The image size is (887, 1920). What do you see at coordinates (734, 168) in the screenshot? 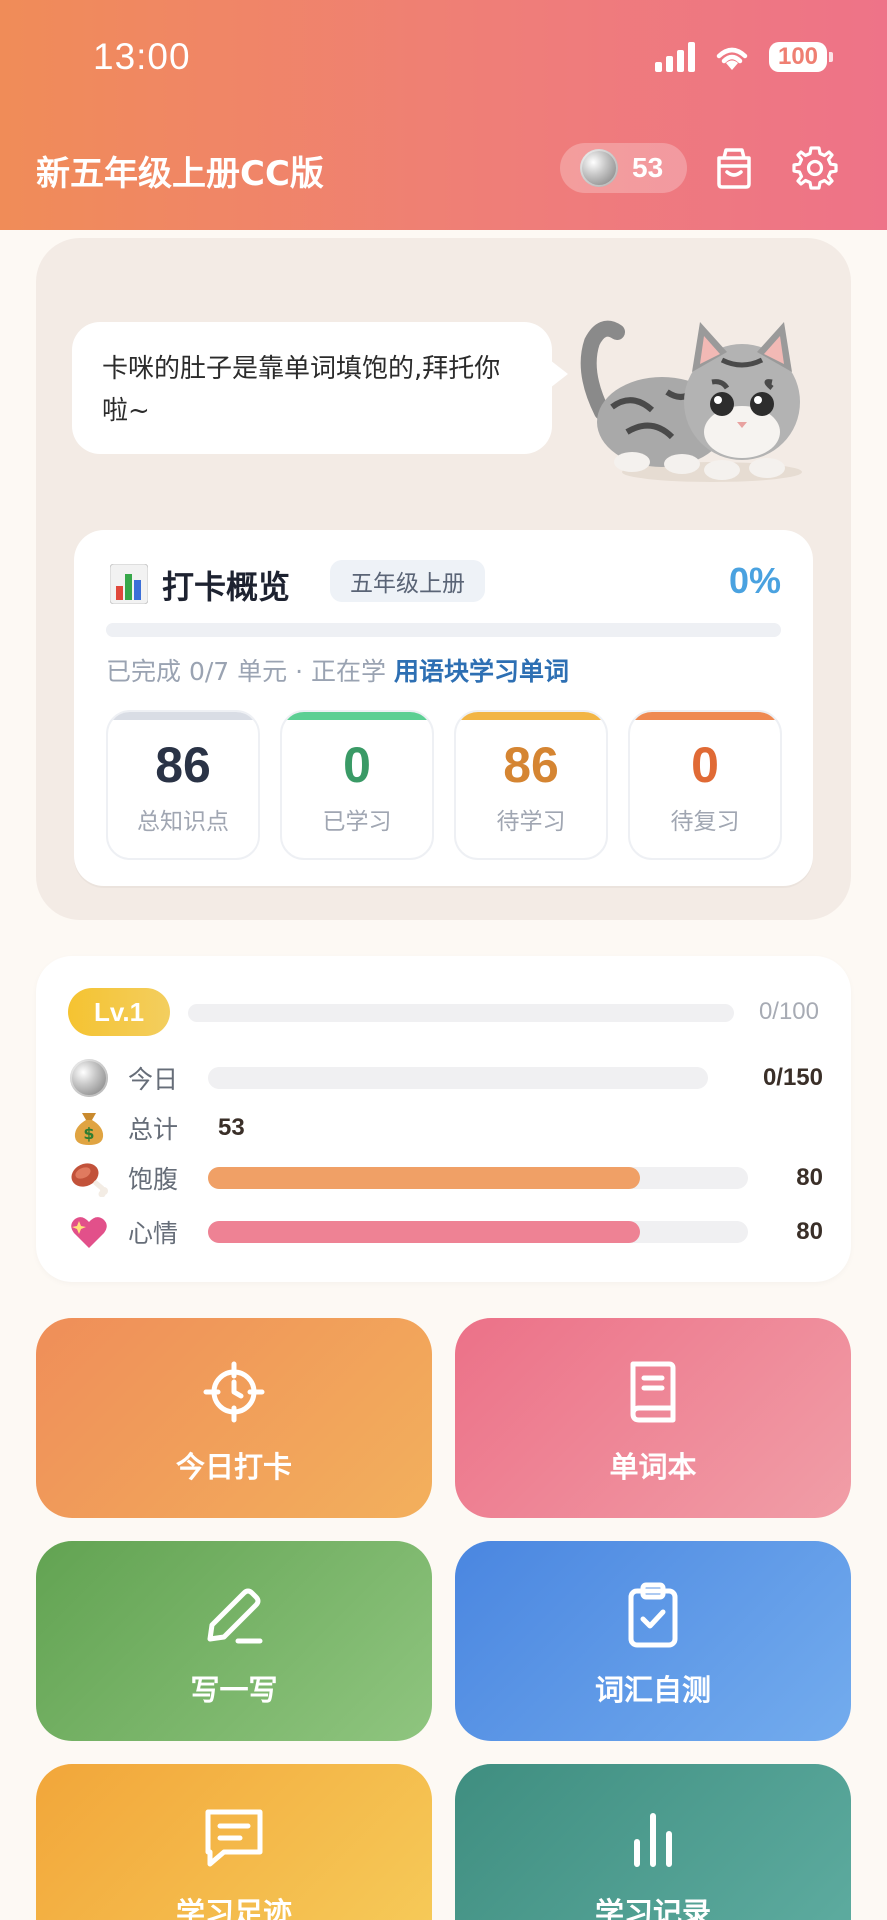
I see `shop-bag-icon` at bounding box center [734, 168].